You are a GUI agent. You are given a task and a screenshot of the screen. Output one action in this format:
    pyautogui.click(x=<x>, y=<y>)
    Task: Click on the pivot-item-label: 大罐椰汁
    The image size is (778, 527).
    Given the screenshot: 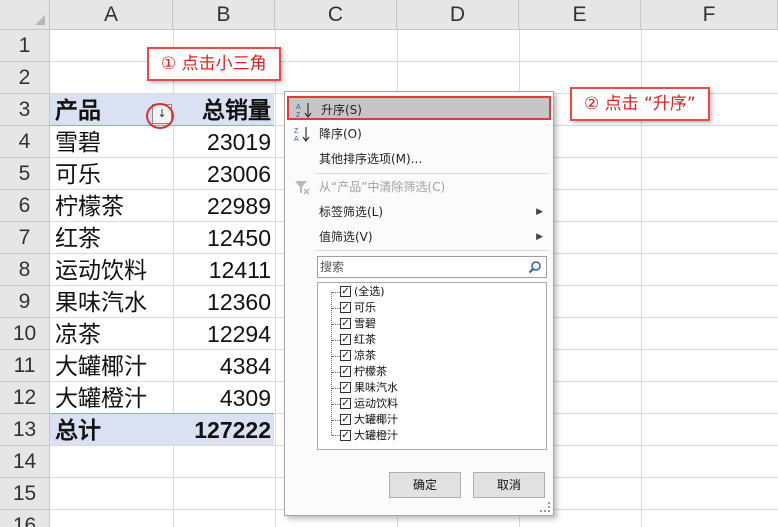 What is the action you would take?
    pyautogui.click(x=111, y=365)
    